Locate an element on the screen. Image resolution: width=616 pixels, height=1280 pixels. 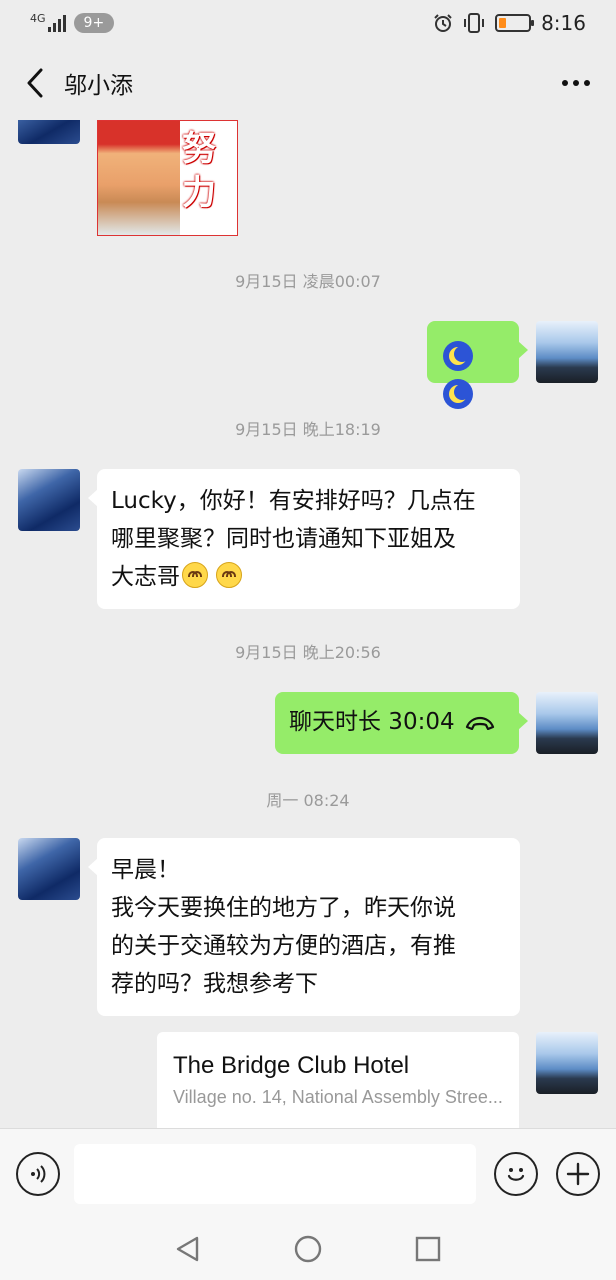
system-nav-bar is located at coordinates (308, 1249).